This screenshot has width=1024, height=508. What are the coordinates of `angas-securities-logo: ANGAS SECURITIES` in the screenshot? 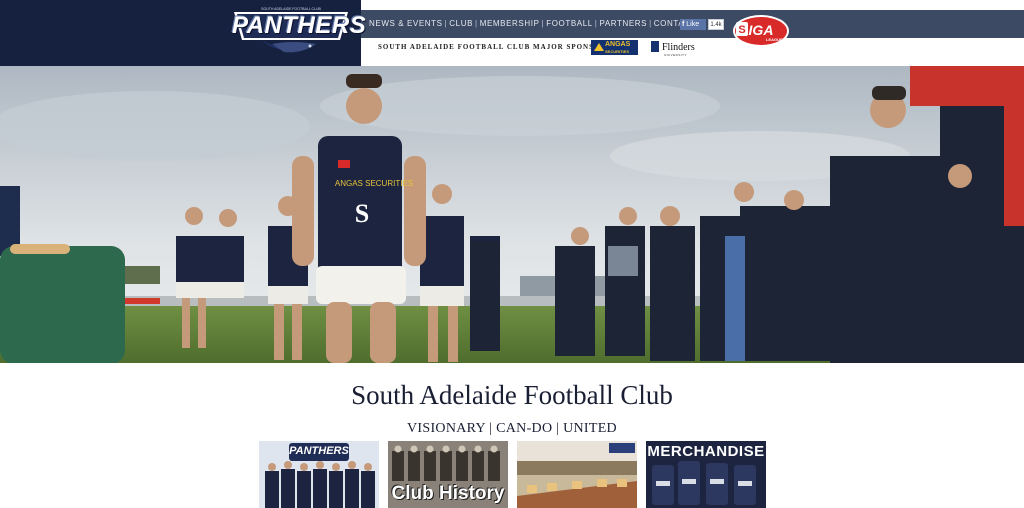 It's located at (614, 47).